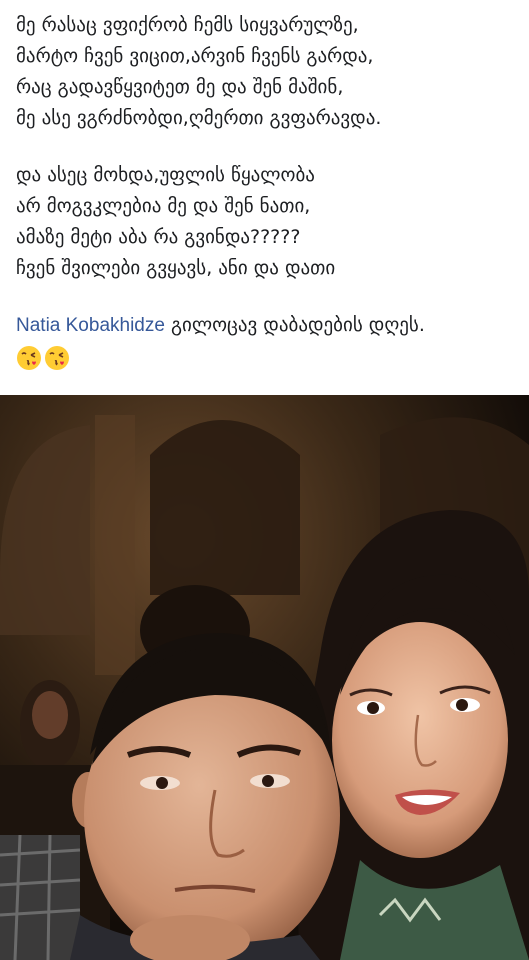  I want to click on poem-line: მე ასე ვგრძნობდი,ღმერთი გვფარავდა., so click(199, 118).